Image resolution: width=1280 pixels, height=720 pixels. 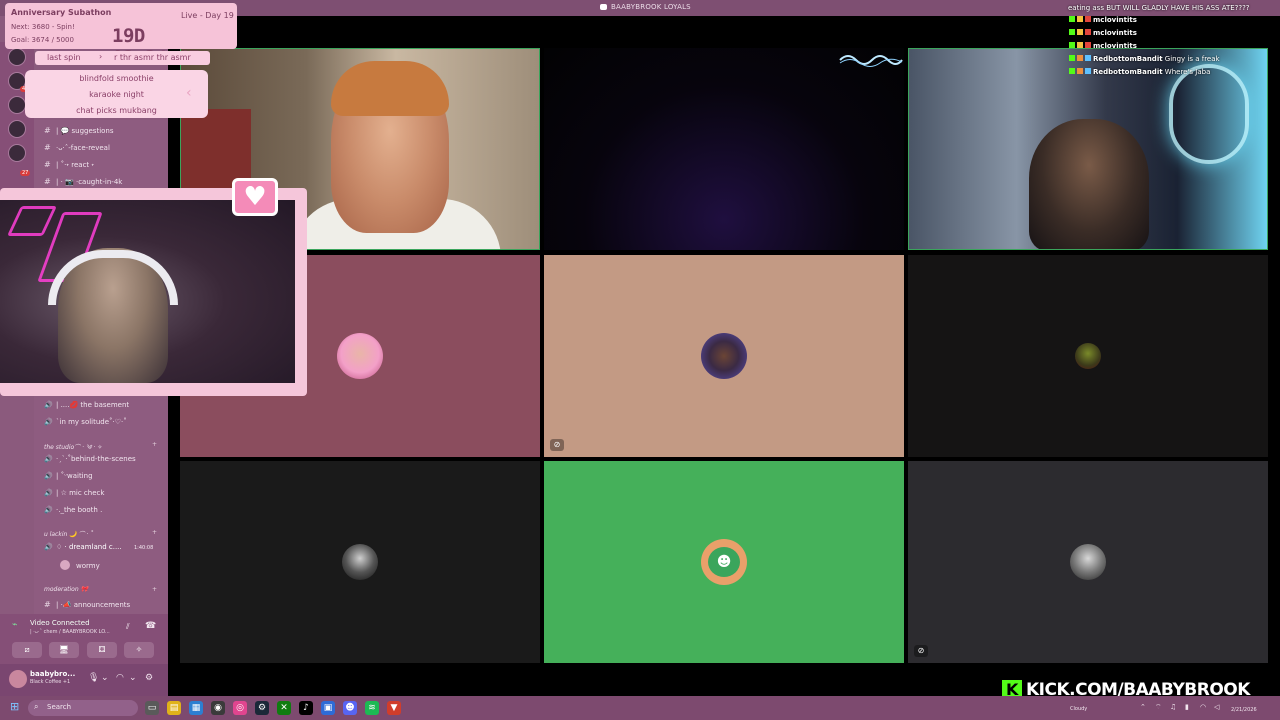 What do you see at coordinates (724, 562) in the screenshot?
I see `video-tile: ☻` at bounding box center [724, 562].